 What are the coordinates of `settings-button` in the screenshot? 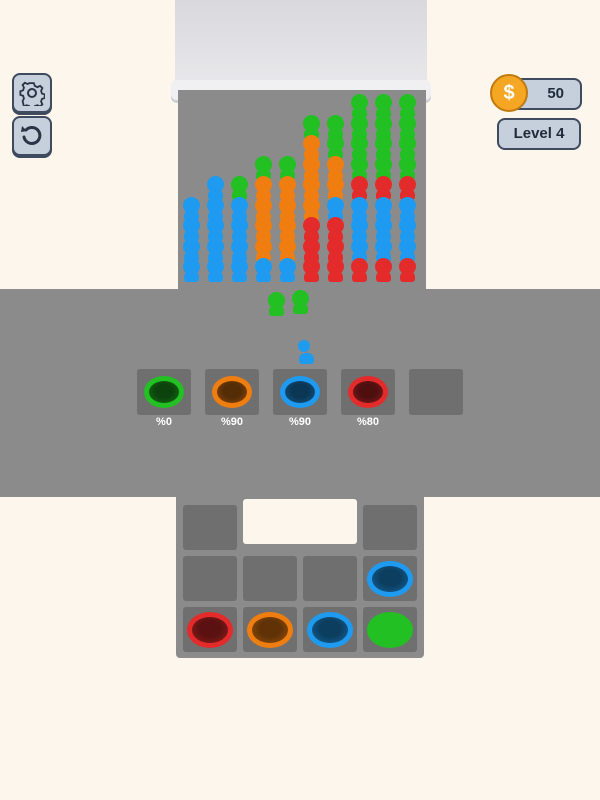 It's located at (32, 93).